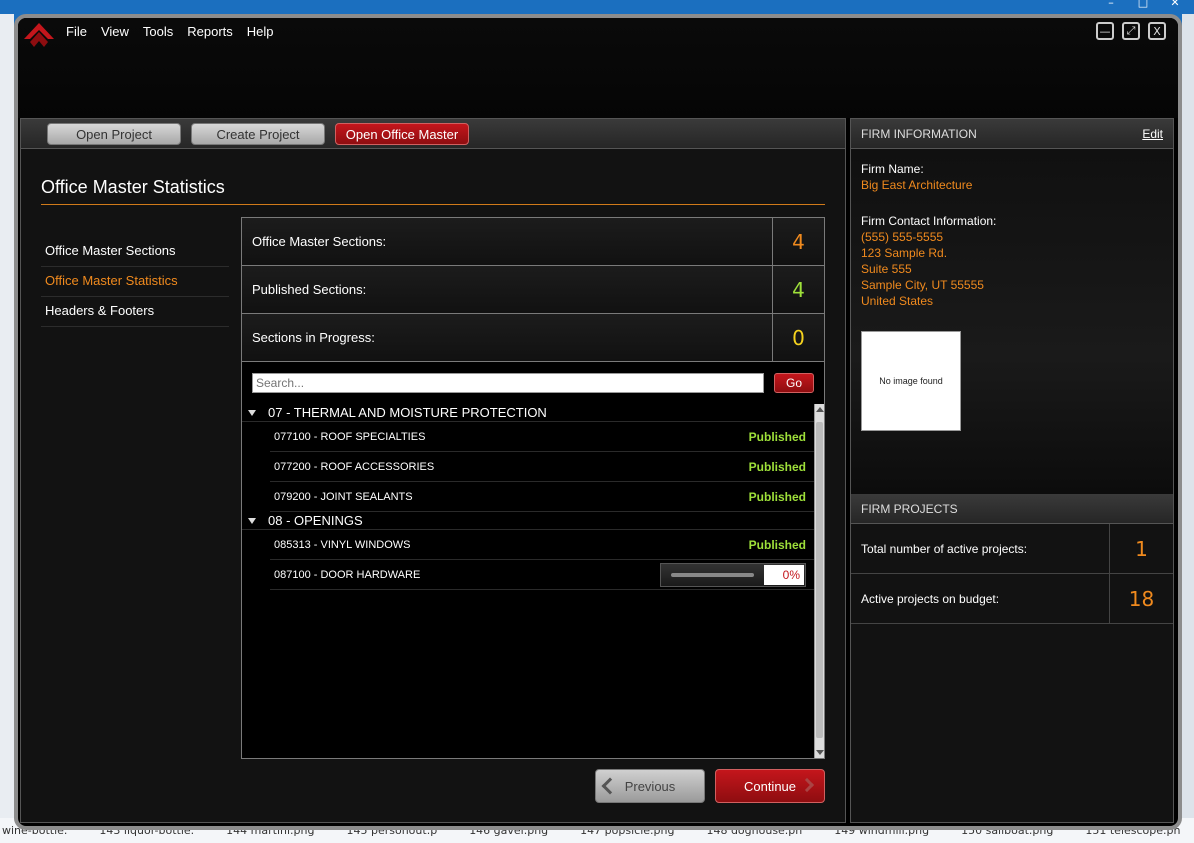 This screenshot has height=843, width=1194. I want to click on desktop-background: – □ ✕, so click(597, 7).